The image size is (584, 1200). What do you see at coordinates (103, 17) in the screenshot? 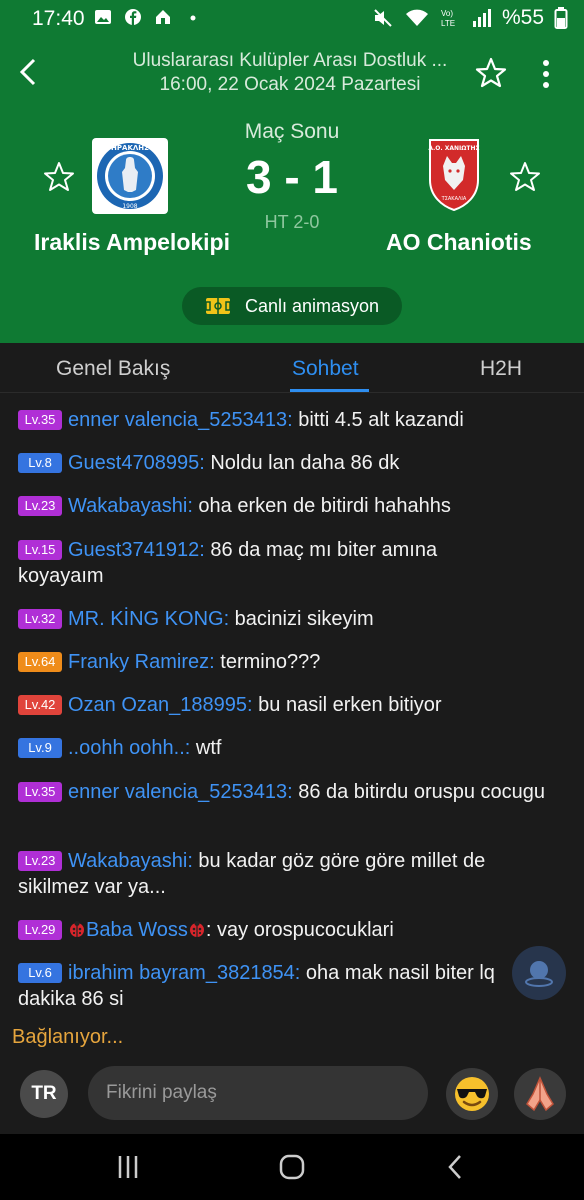
I see `image-icon` at bounding box center [103, 17].